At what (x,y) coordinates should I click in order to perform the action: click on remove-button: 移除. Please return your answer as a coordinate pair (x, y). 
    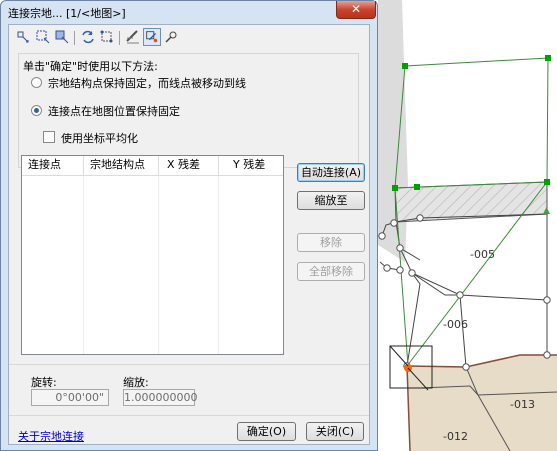
    Looking at the image, I should click on (331, 242).